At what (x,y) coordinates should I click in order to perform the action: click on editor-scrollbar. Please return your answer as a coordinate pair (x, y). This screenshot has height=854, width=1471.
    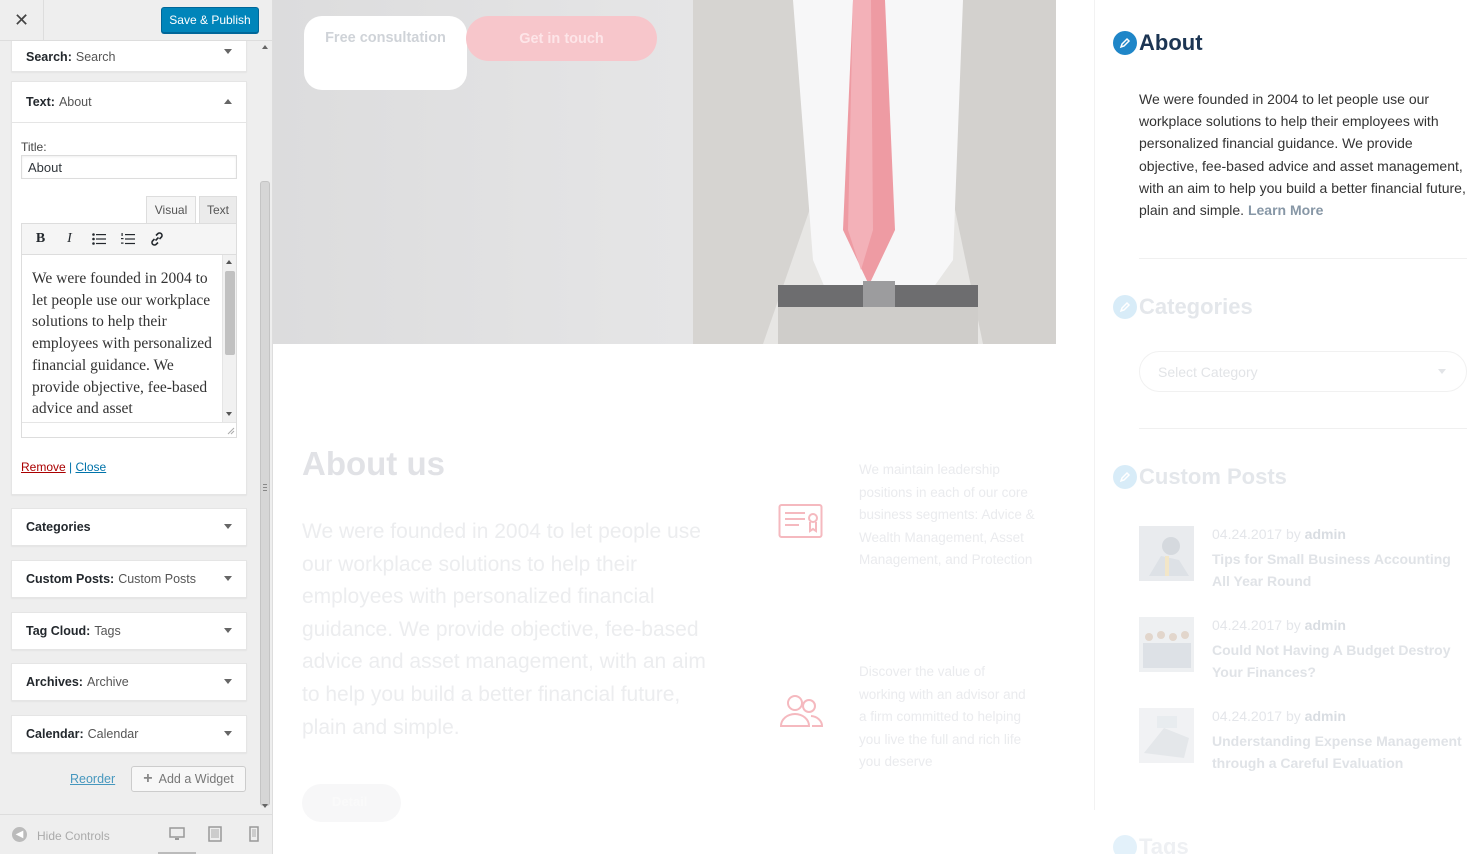
    Looking at the image, I should click on (229, 339).